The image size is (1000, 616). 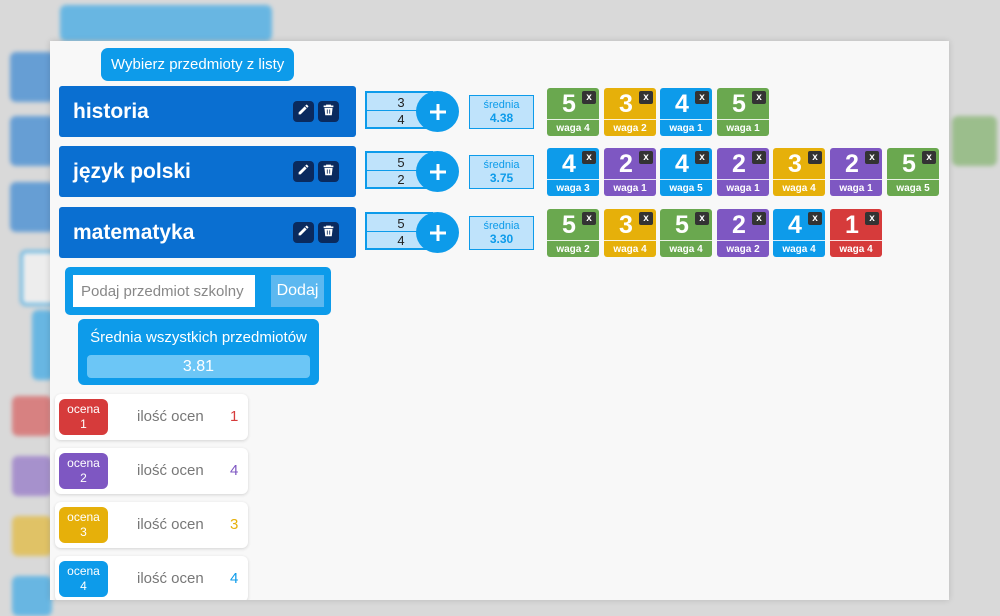 I want to click on grade-count-row: ocena 4 ilość ocen 4, so click(x=151, y=578).